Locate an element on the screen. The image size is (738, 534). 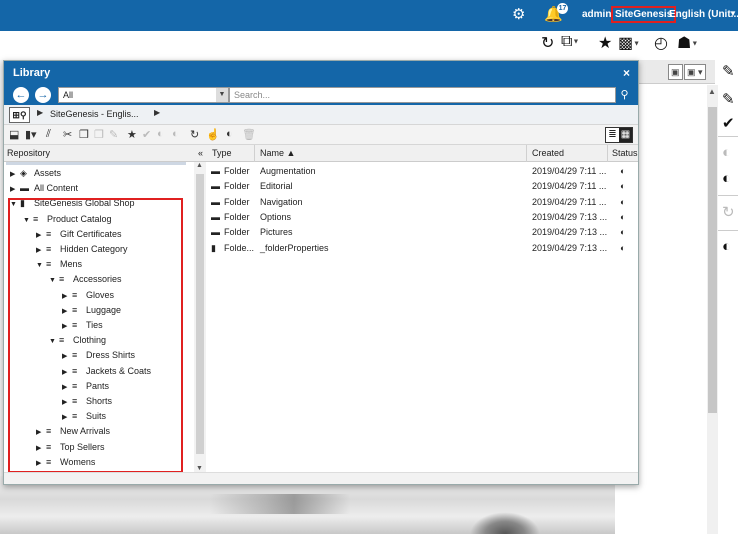
collapse-pane-icon: « is located at coordinates (200, 153).